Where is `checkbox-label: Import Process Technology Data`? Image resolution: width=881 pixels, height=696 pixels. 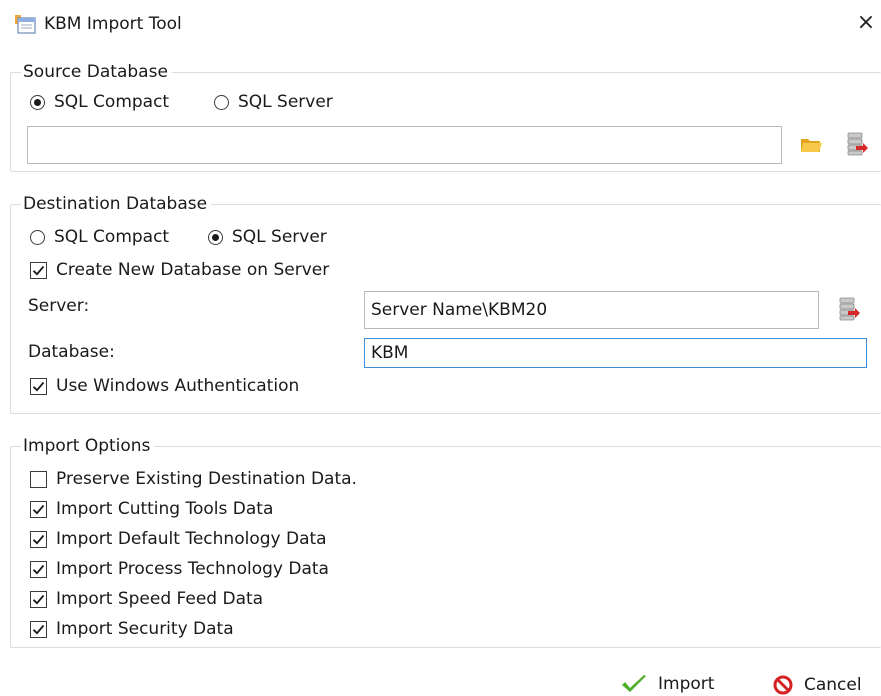
checkbox-label: Import Process Technology Data is located at coordinates (192, 569).